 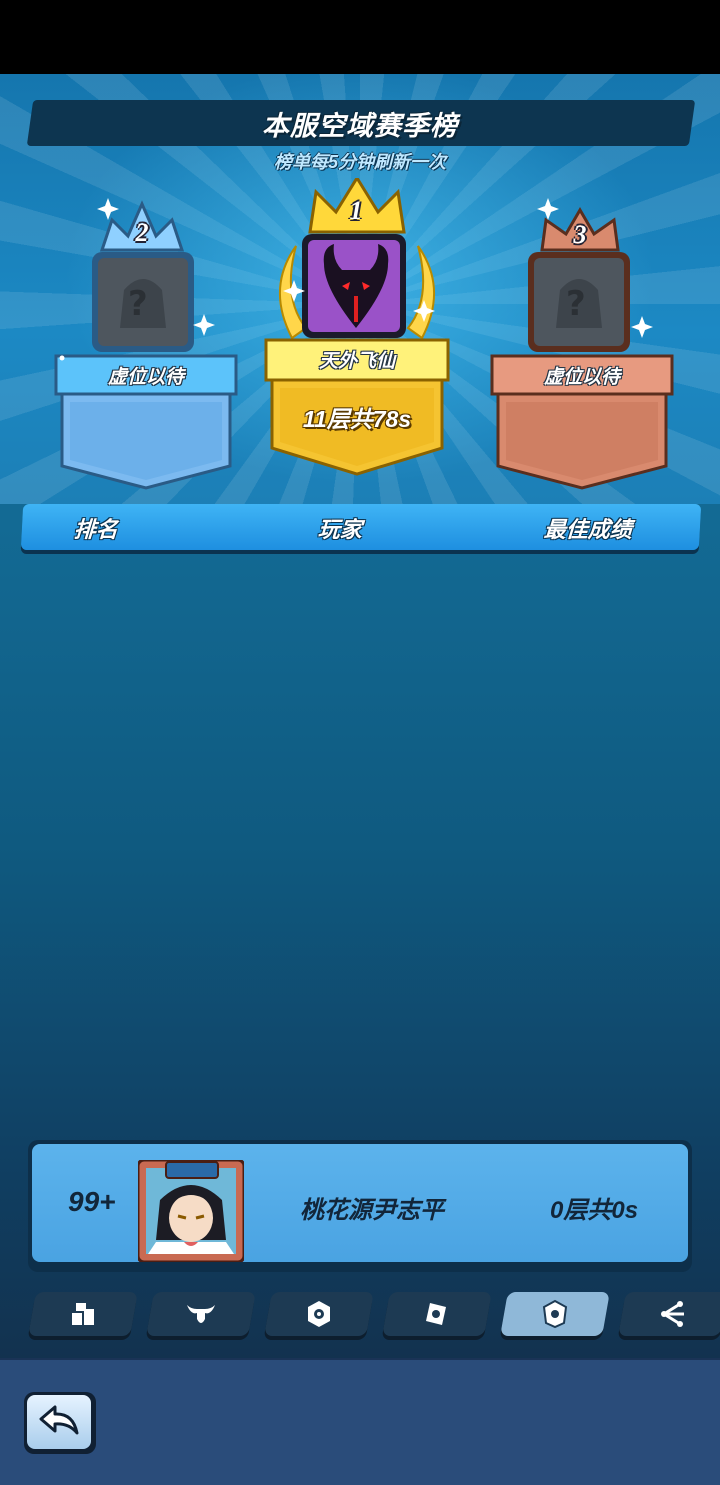 I want to click on rank-1-score: 11层共78s, so click(x=357, y=419).